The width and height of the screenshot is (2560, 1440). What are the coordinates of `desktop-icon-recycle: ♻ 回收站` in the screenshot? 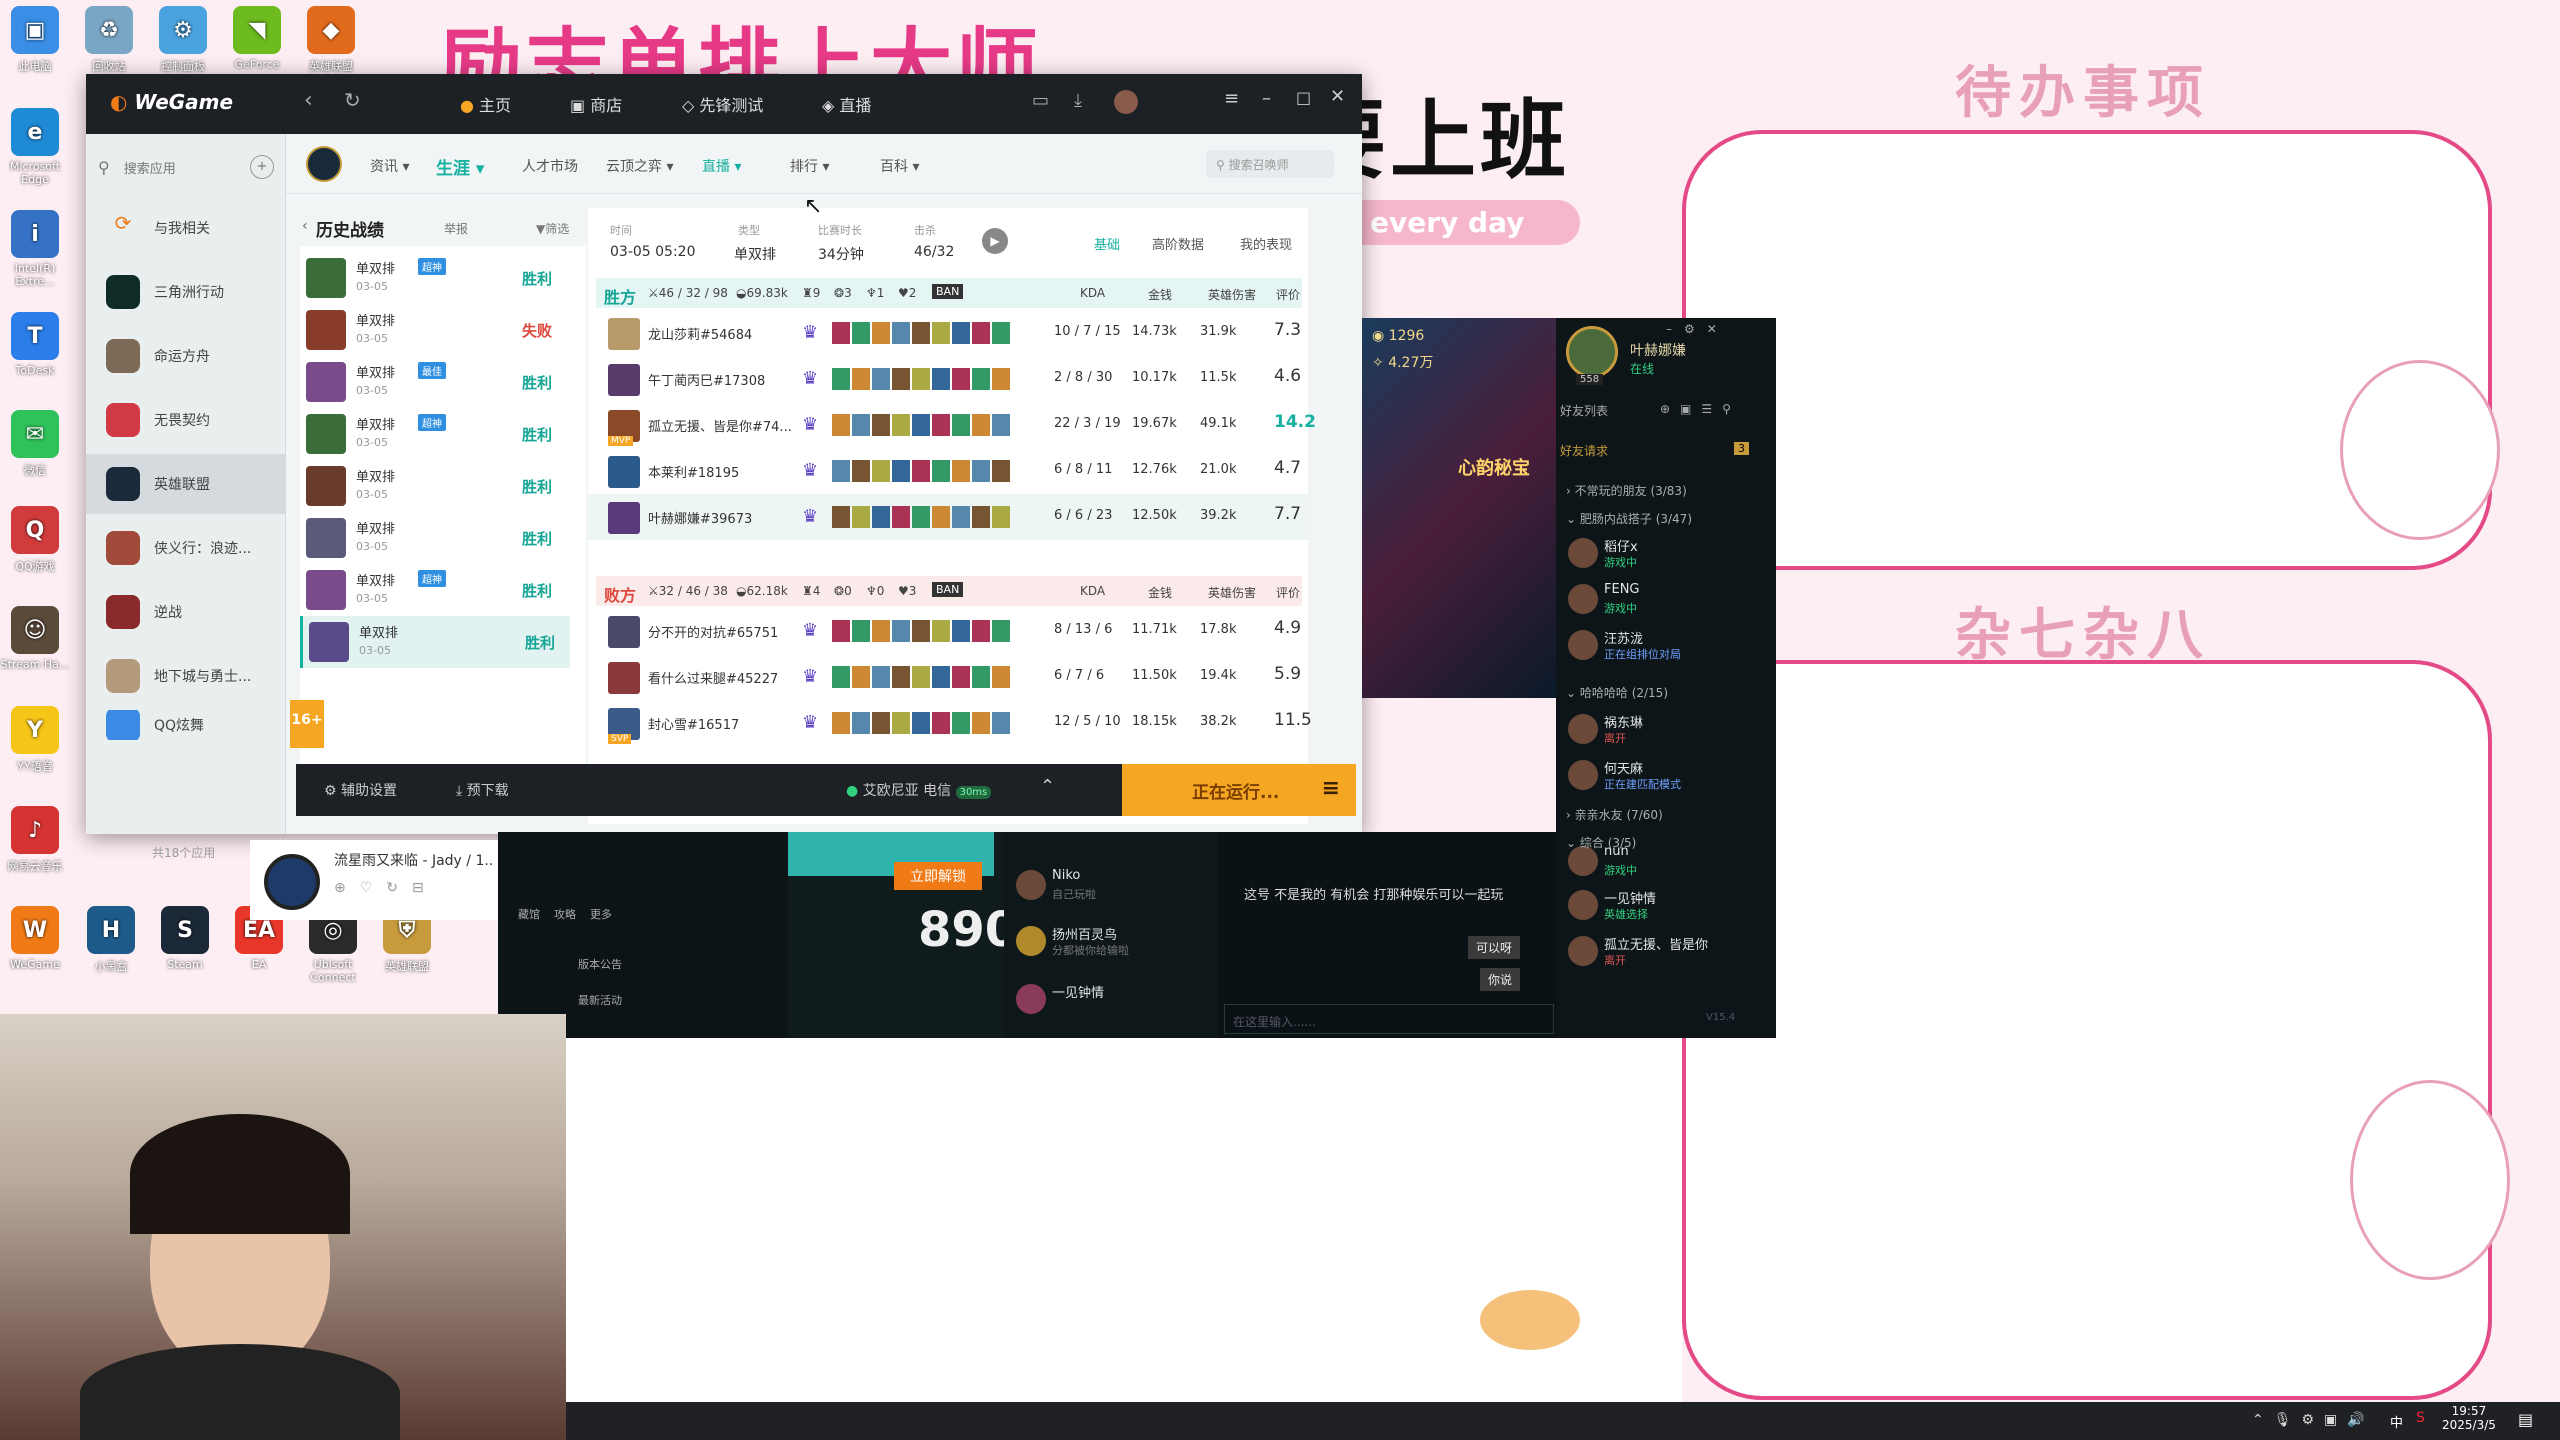 It's located at (109, 40).